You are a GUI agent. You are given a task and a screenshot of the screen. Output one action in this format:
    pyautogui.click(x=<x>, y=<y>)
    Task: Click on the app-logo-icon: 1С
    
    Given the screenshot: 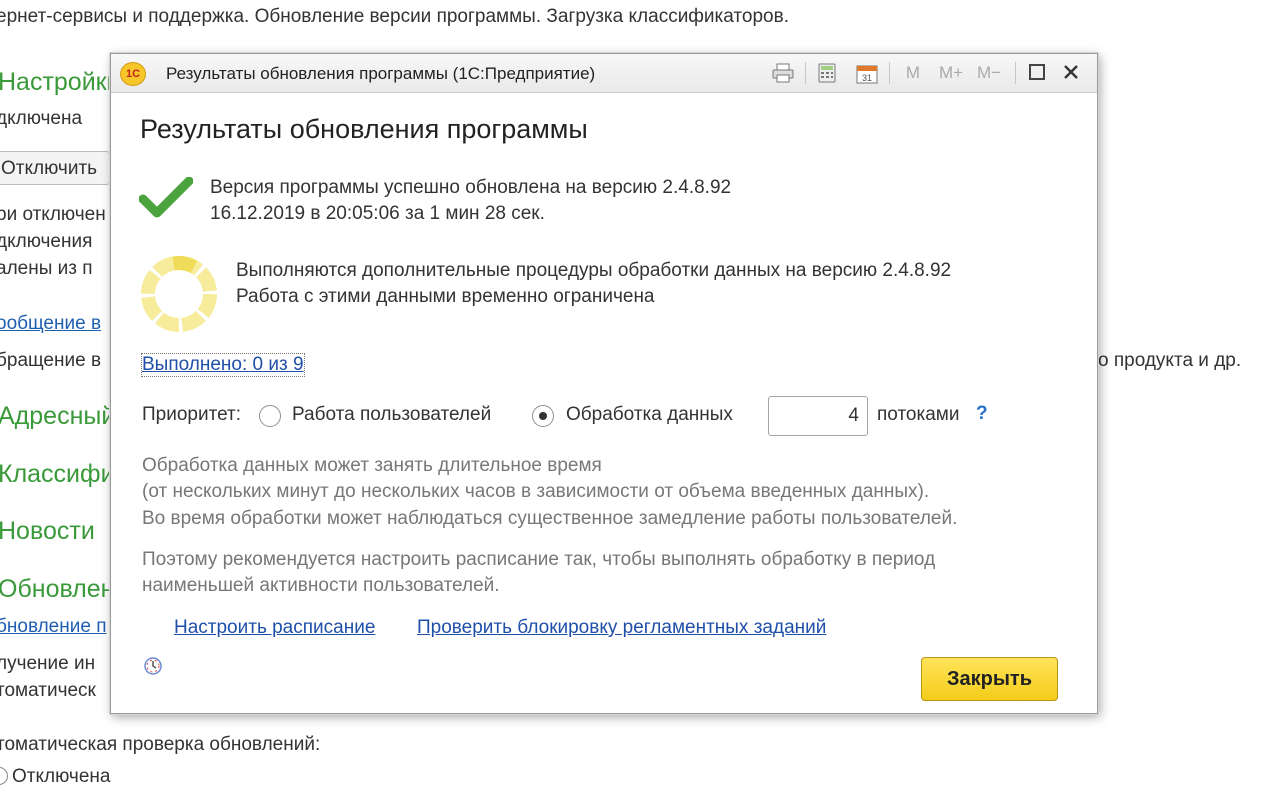 What is the action you would take?
    pyautogui.click(x=133, y=74)
    